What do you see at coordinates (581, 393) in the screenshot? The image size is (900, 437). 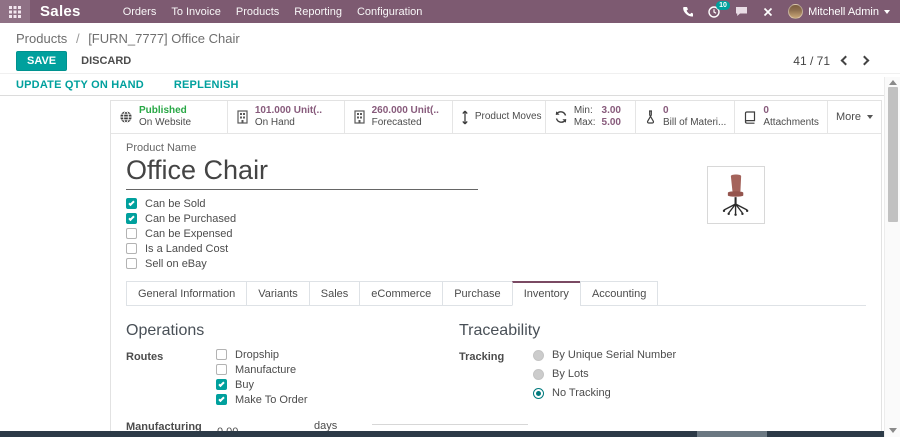 I see `radio-label: No Tracking` at bounding box center [581, 393].